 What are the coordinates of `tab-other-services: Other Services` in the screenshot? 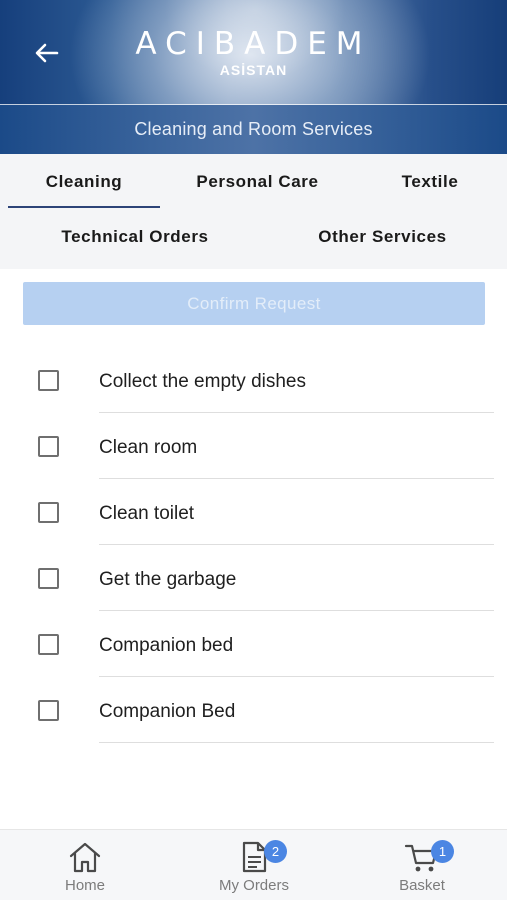 It's located at (382, 237).